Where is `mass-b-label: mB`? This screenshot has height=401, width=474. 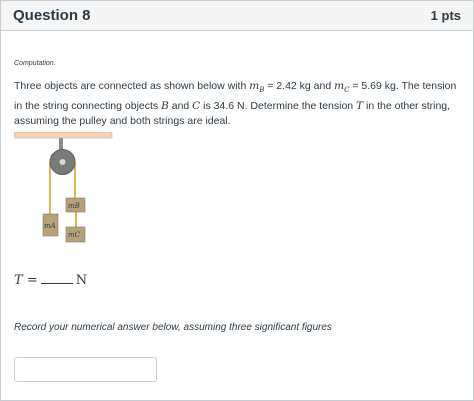
mass-b-label: mB is located at coordinates (74, 206).